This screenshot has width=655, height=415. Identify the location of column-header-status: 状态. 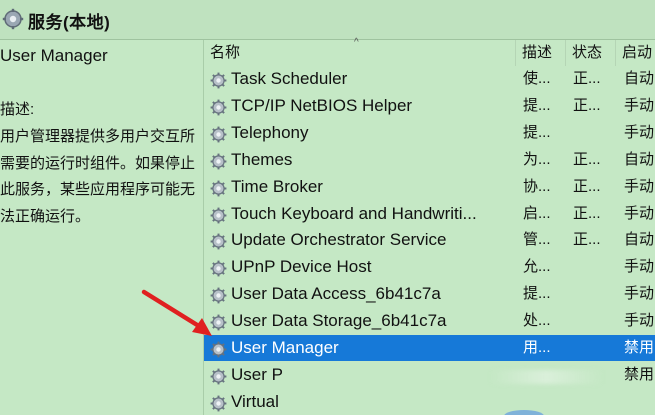
(591, 53).